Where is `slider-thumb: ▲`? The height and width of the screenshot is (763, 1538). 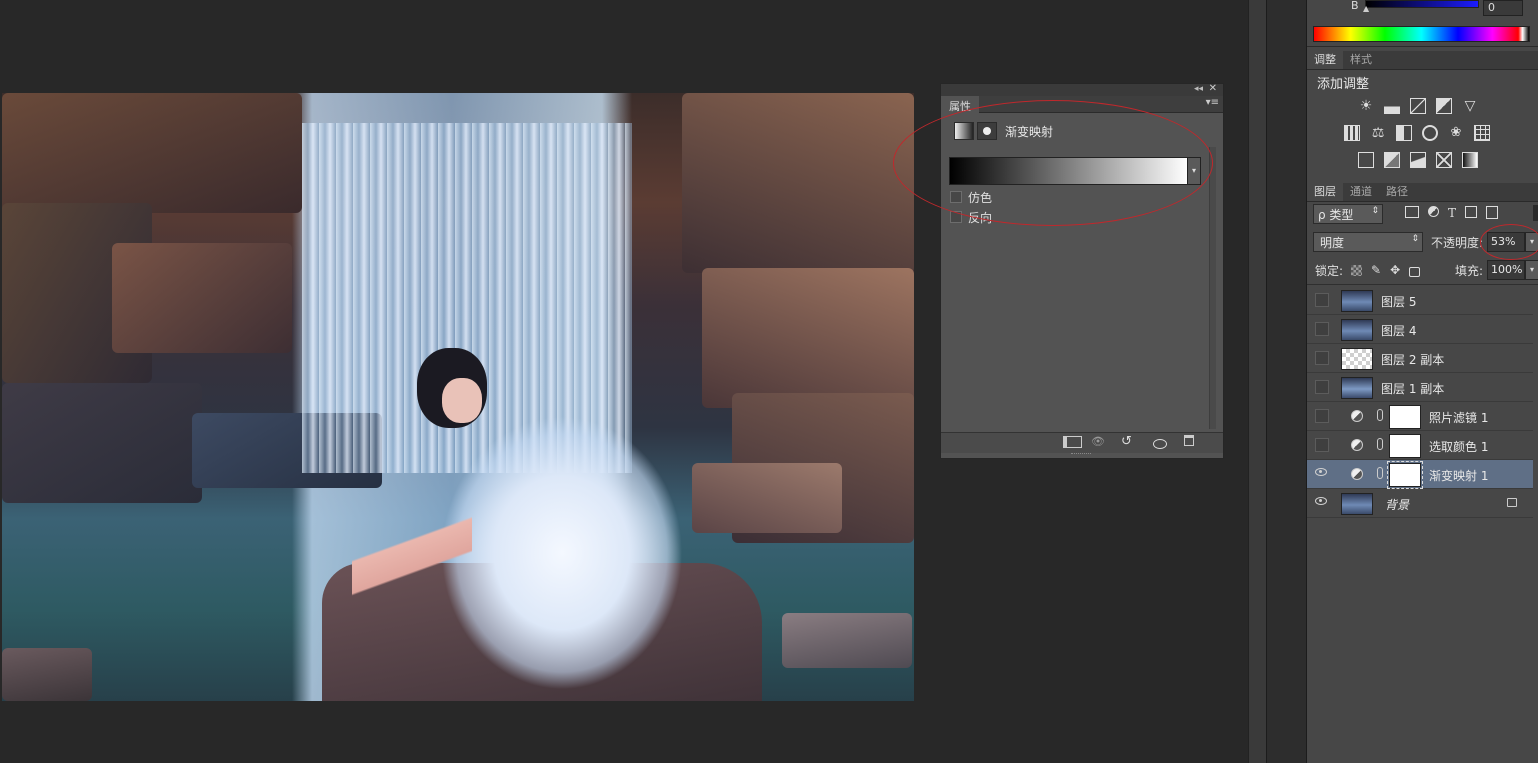 slider-thumb: ▲ is located at coordinates (1366, 8).